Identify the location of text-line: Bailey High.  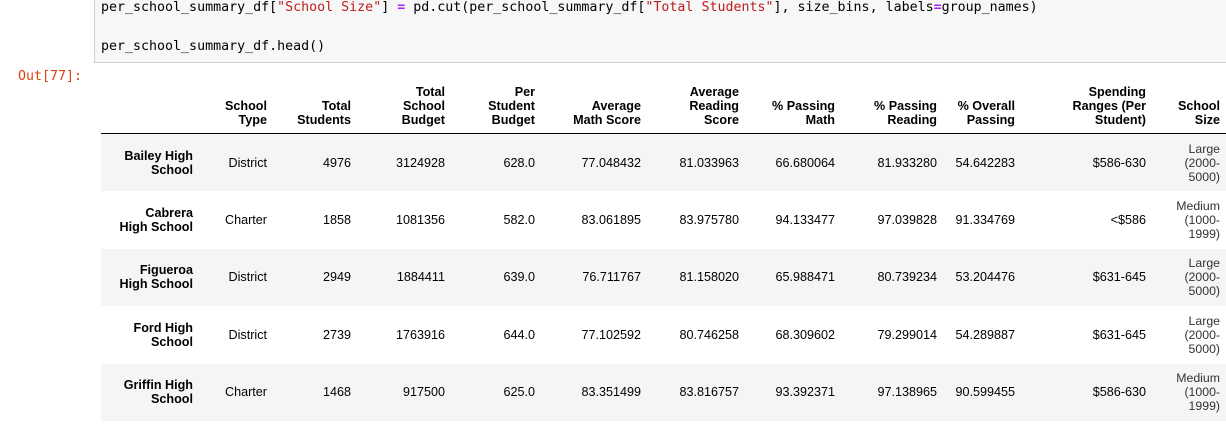
(158, 155).